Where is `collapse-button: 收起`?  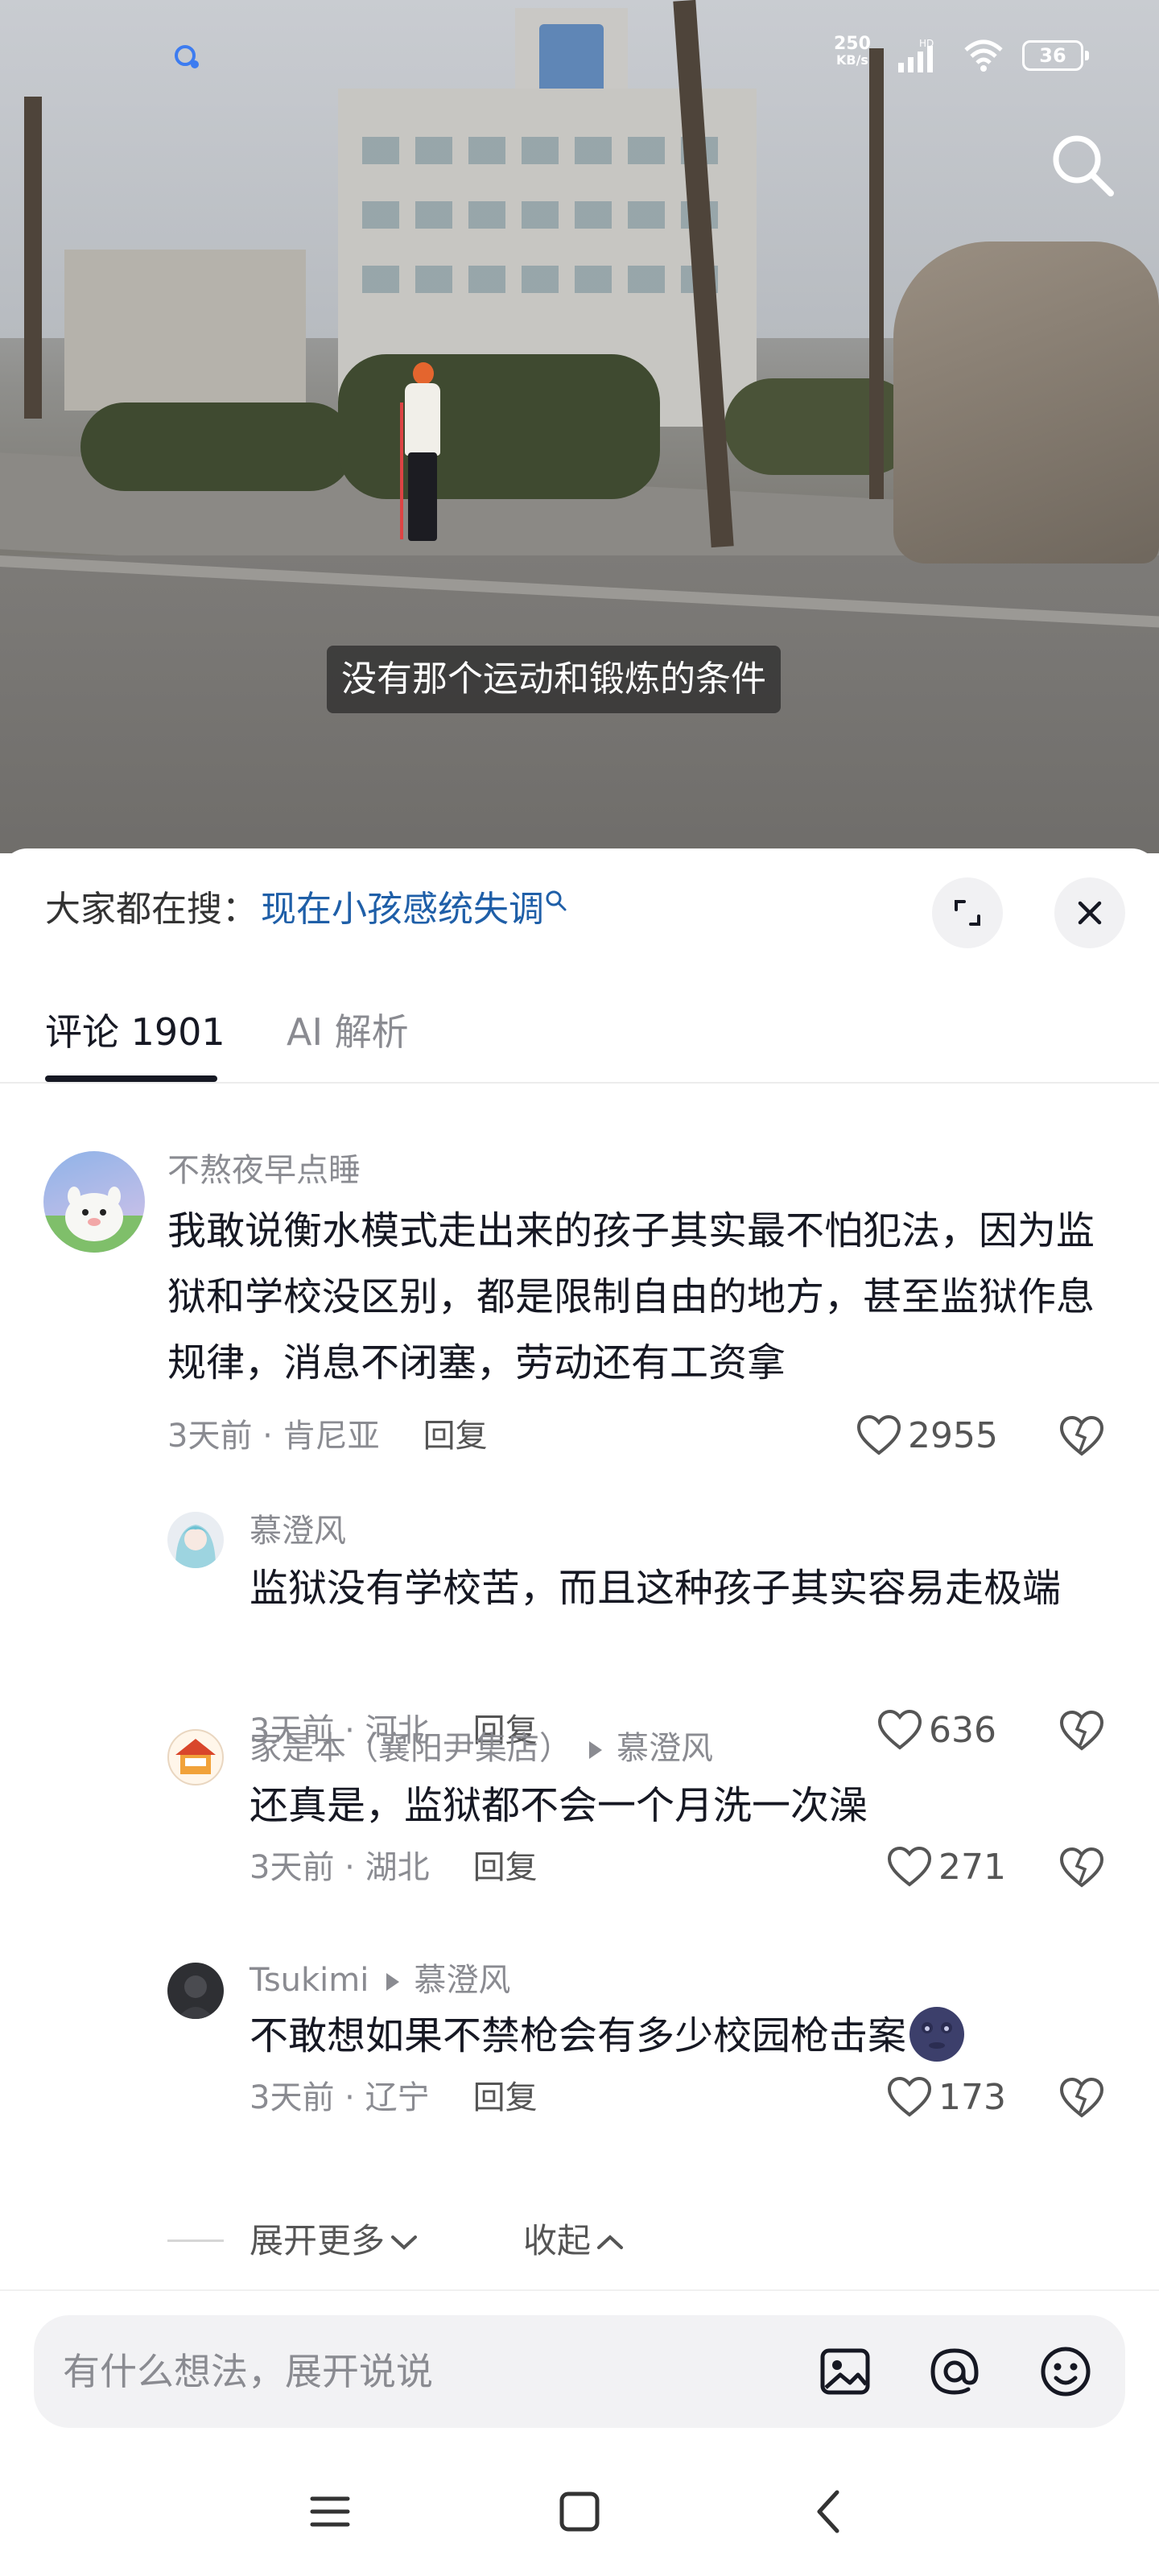
collapse-button: 收起 is located at coordinates (574, 2241).